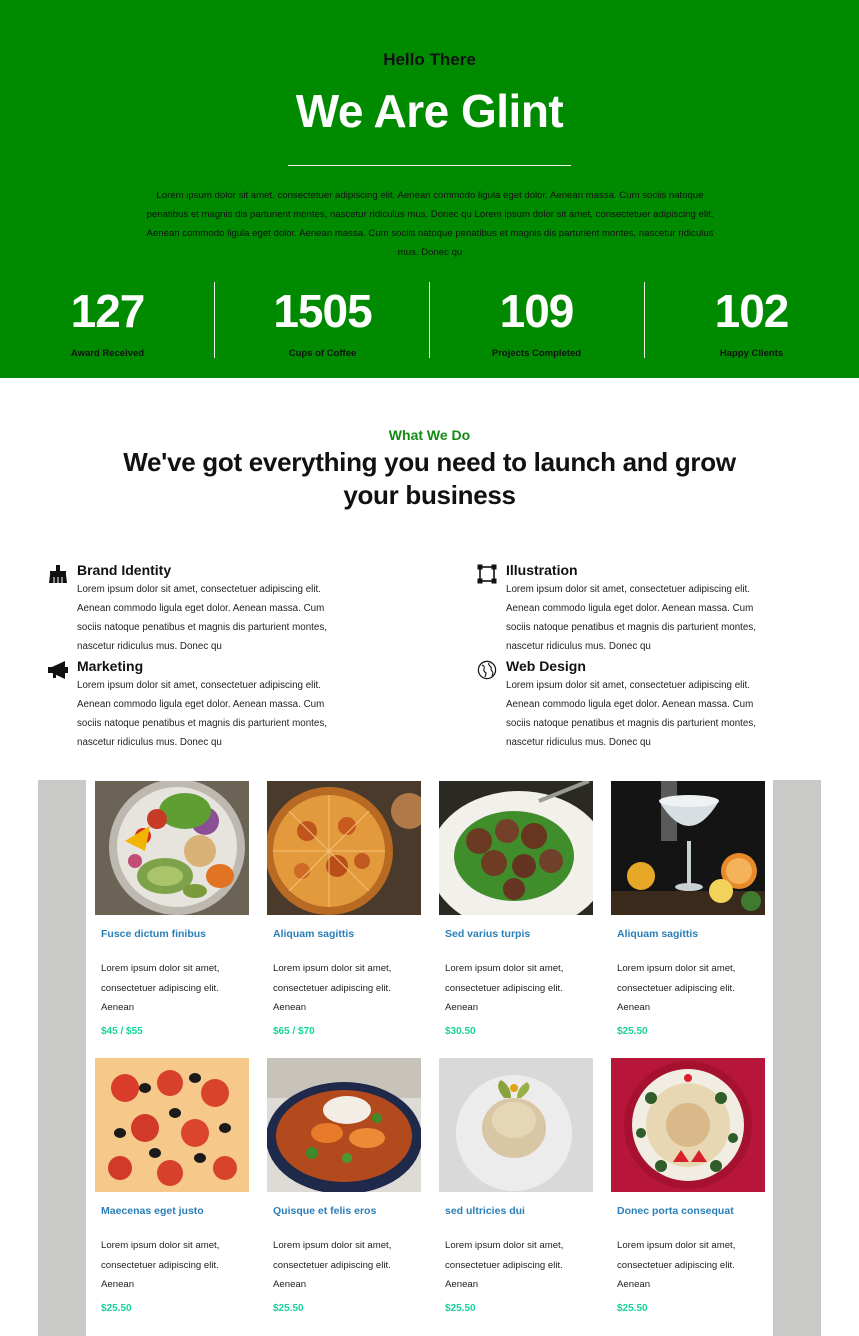  Describe the element at coordinates (294, 1031) in the screenshot. I see `card-price: $65 / $70` at that location.